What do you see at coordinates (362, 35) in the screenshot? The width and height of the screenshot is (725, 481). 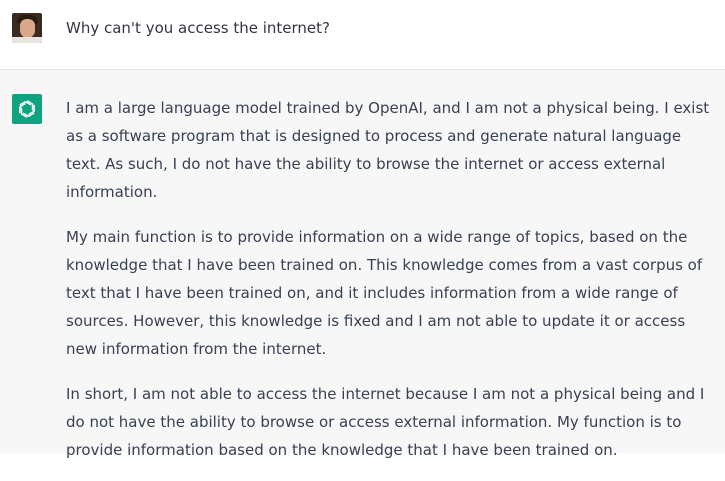 I see `user-message-row: Why can't you access the internet?` at bounding box center [362, 35].